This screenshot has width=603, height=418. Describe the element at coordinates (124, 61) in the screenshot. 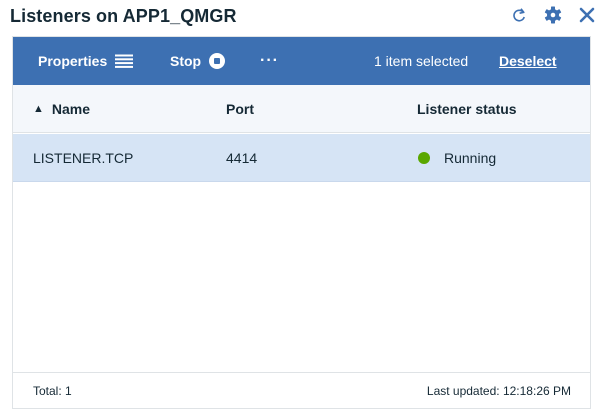

I see `list-icon` at that location.